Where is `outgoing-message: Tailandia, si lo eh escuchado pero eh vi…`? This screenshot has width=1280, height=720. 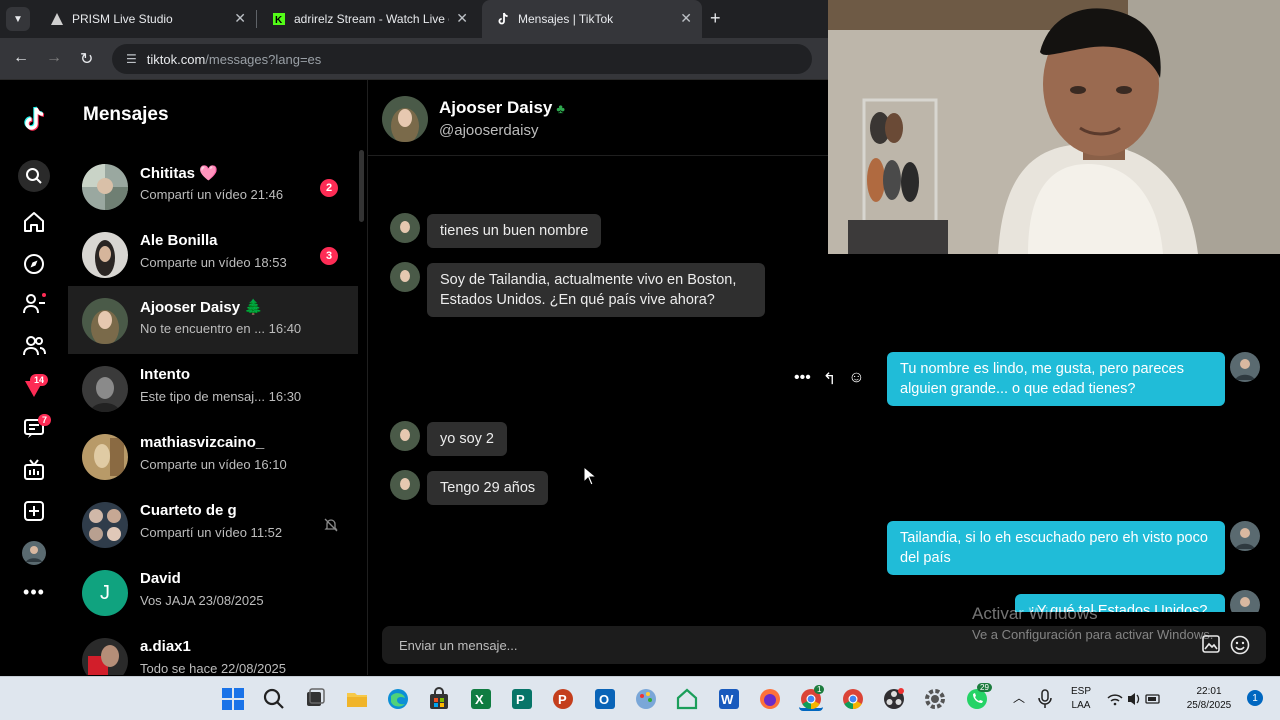 outgoing-message: Tailandia, si lo eh escuchado pero eh vi… is located at coordinates (1056, 548).